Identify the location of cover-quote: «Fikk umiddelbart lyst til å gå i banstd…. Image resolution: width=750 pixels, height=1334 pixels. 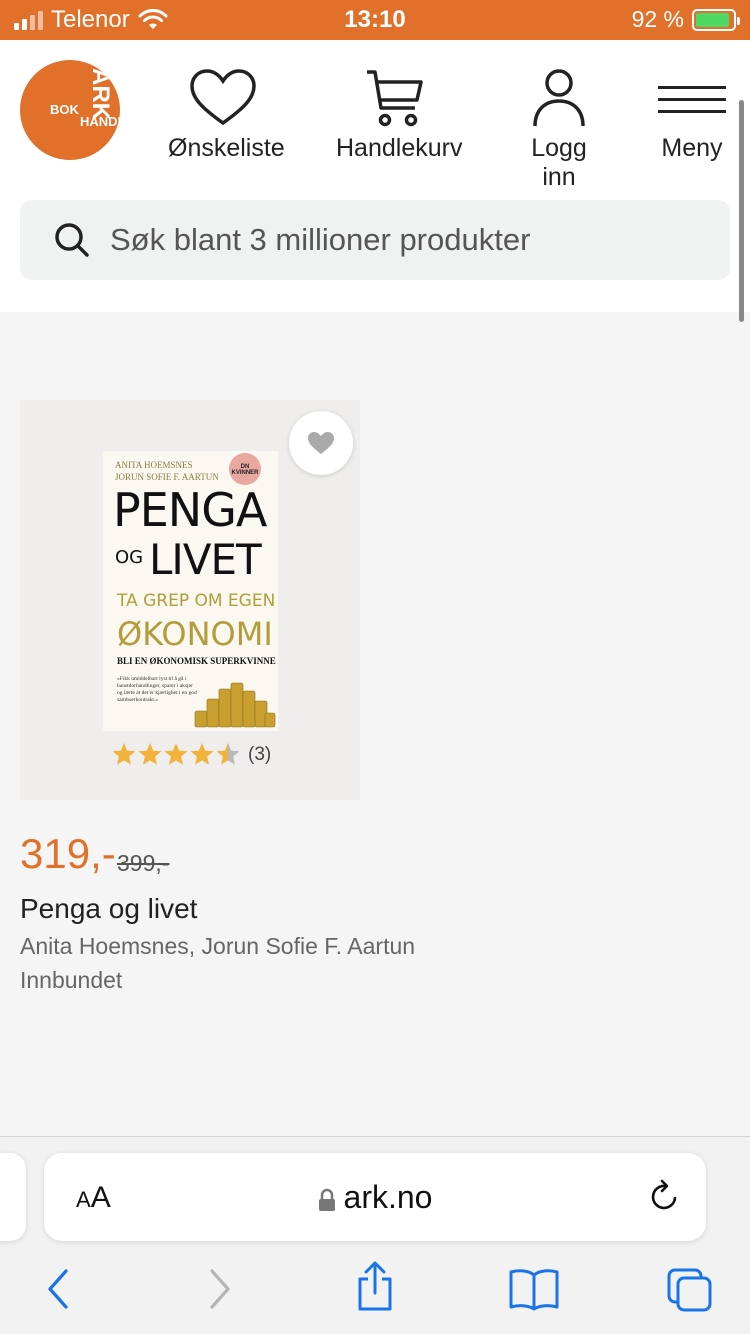
(157, 689).